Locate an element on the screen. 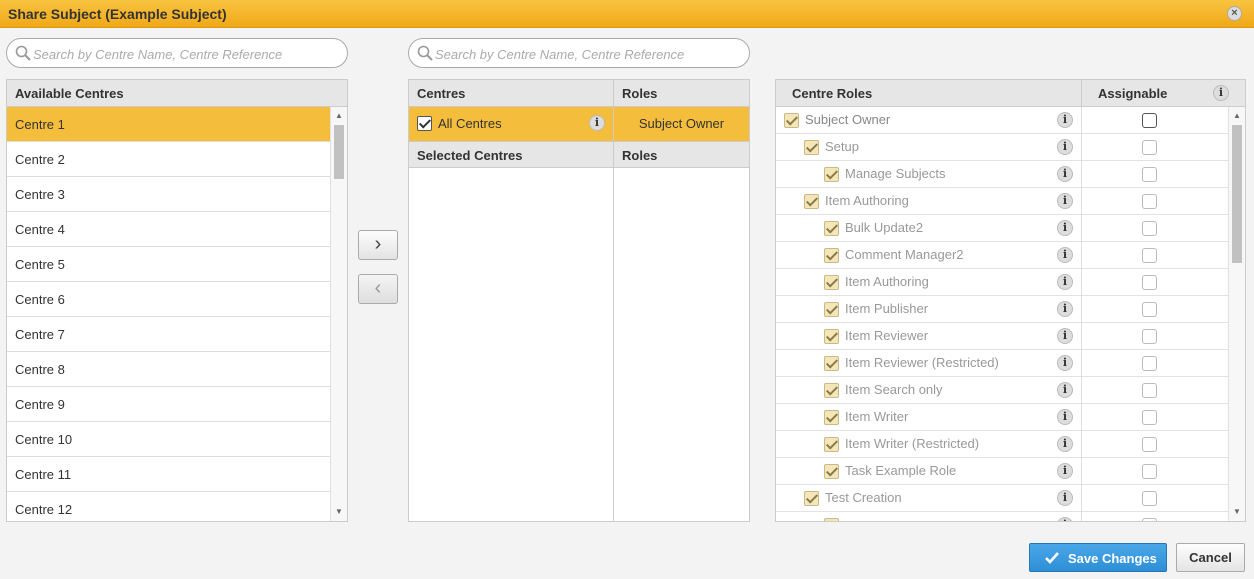 The image size is (1254, 579). available-search-box is located at coordinates (177, 53).